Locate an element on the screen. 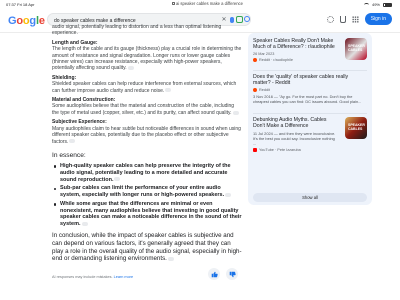 This screenshot has height=300, width=400. status-time: 07:37 Fri 18 Apr is located at coordinates (20, 4).